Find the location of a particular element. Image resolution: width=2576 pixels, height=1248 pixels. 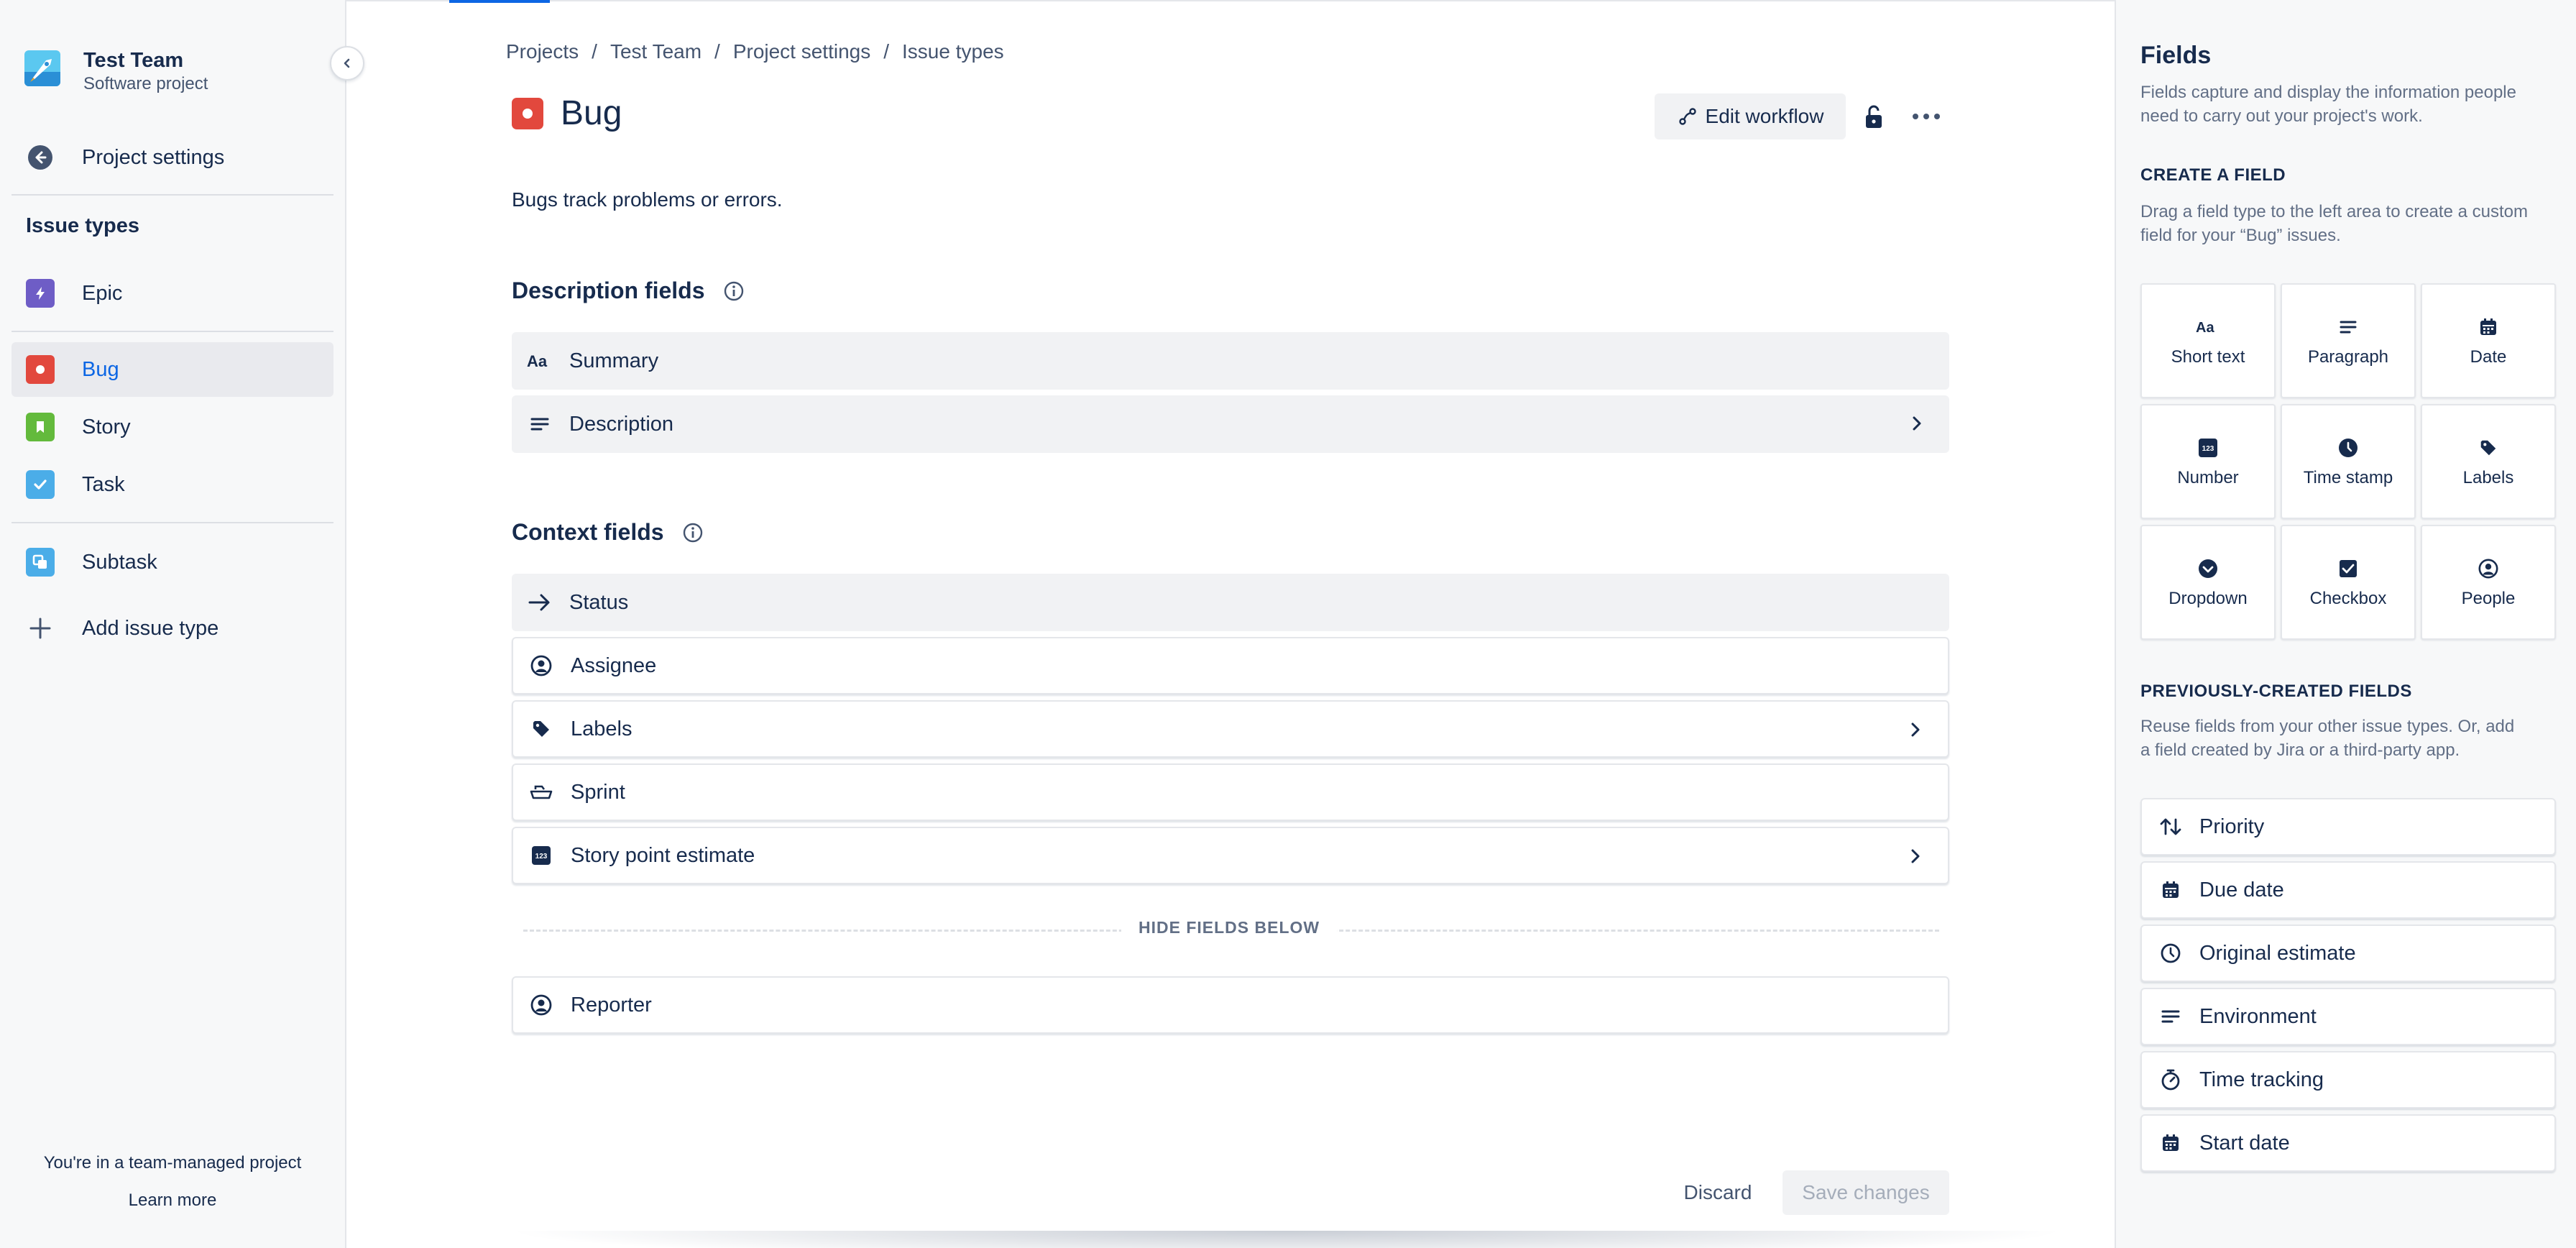

calendar-icon is located at coordinates (2488, 327).